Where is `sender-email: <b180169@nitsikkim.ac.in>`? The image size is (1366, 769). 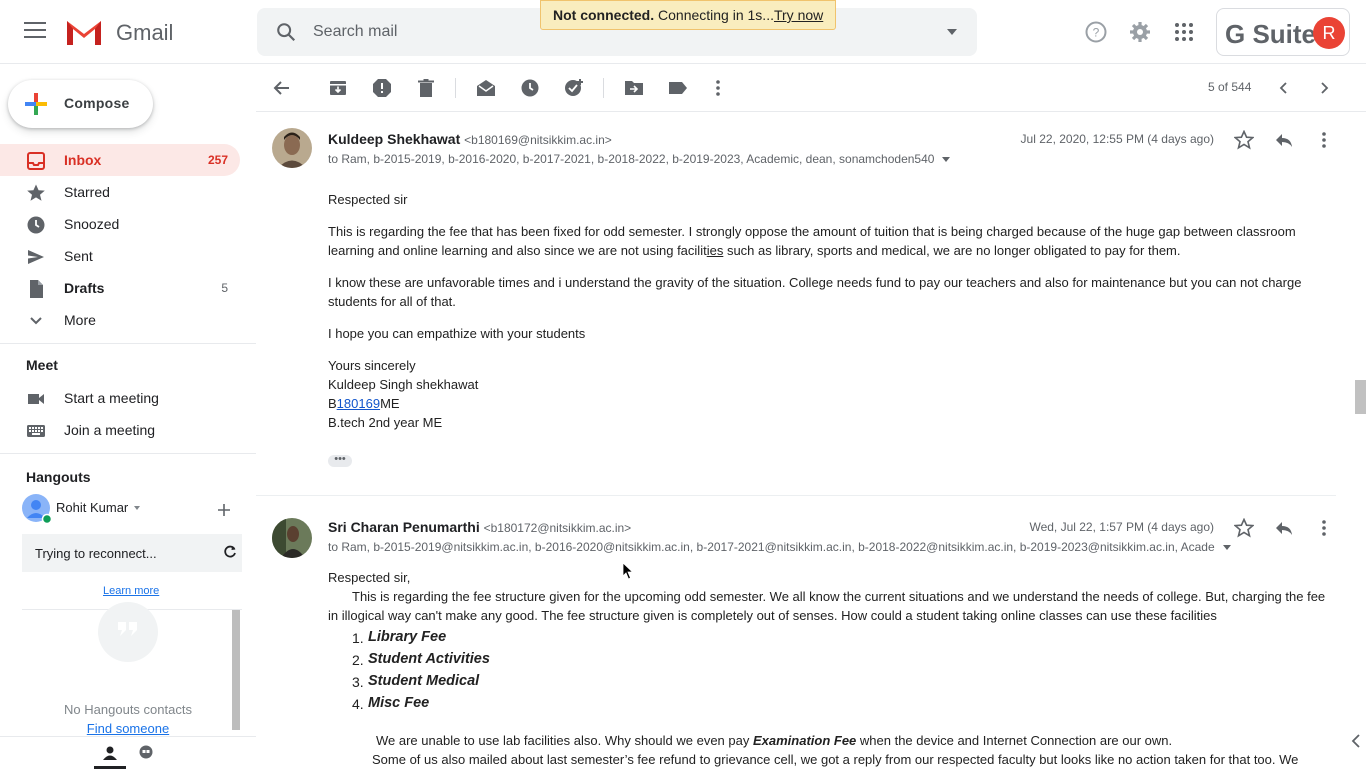
sender-email: <b180169@nitsikkim.ac.in> is located at coordinates (538, 140).